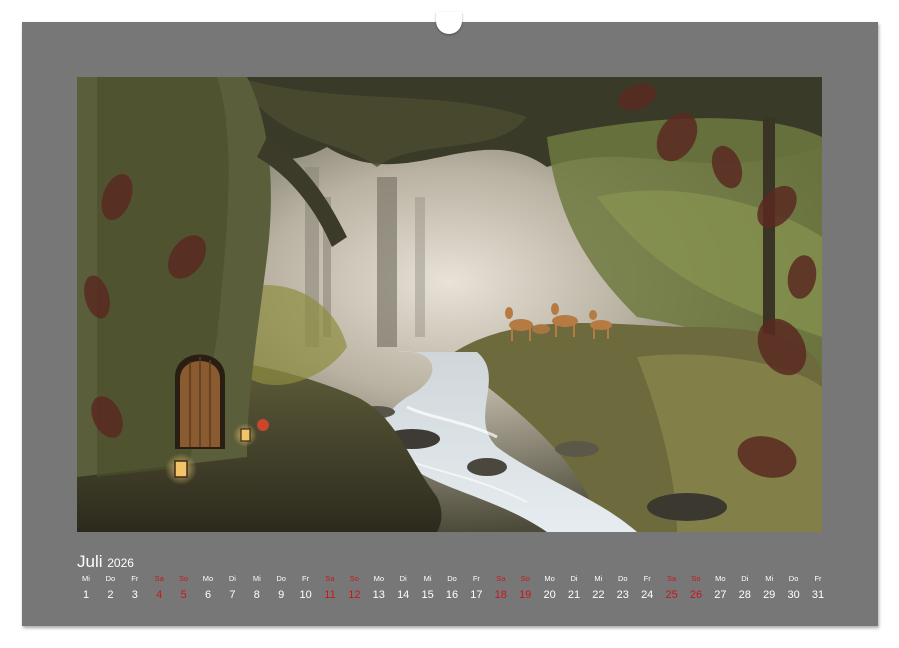 The width and height of the screenshot is (899, 648). I want to click on calendar-day: Mi 29, so click(769, 587).